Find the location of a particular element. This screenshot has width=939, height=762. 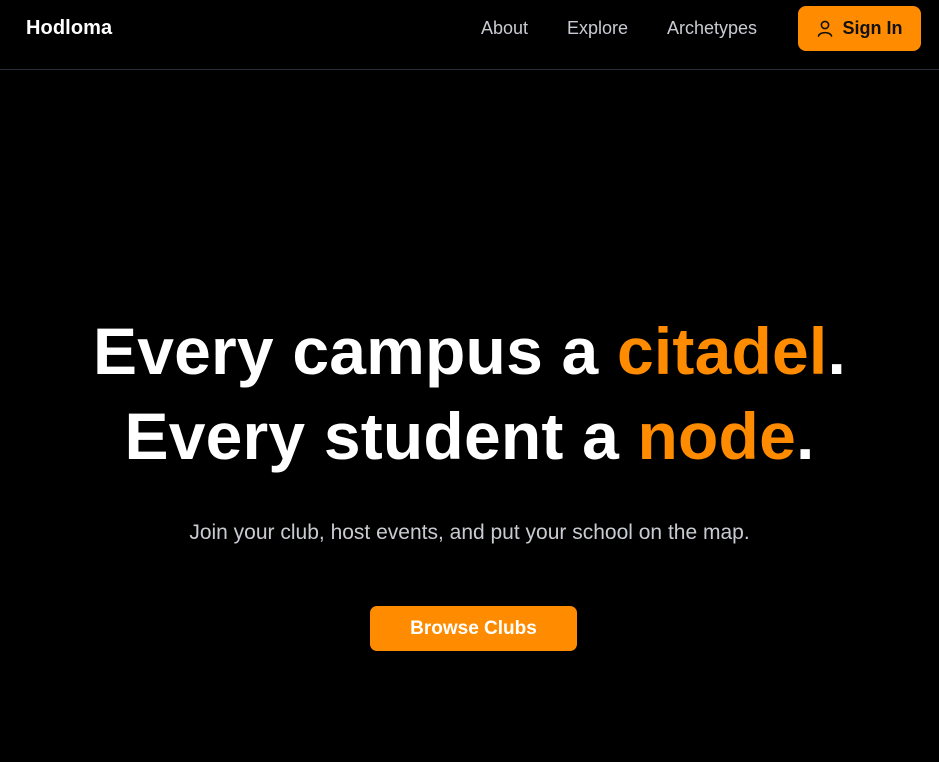

headline-highlight-citadel: citadel is located at coordinates (722, 351).